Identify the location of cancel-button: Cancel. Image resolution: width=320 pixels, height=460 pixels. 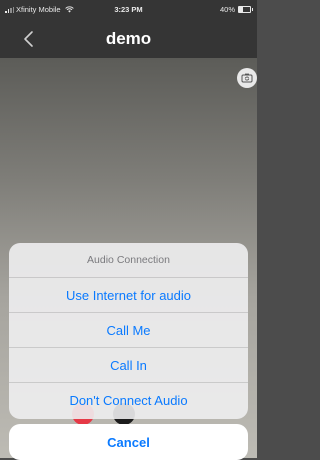
(128, 442).